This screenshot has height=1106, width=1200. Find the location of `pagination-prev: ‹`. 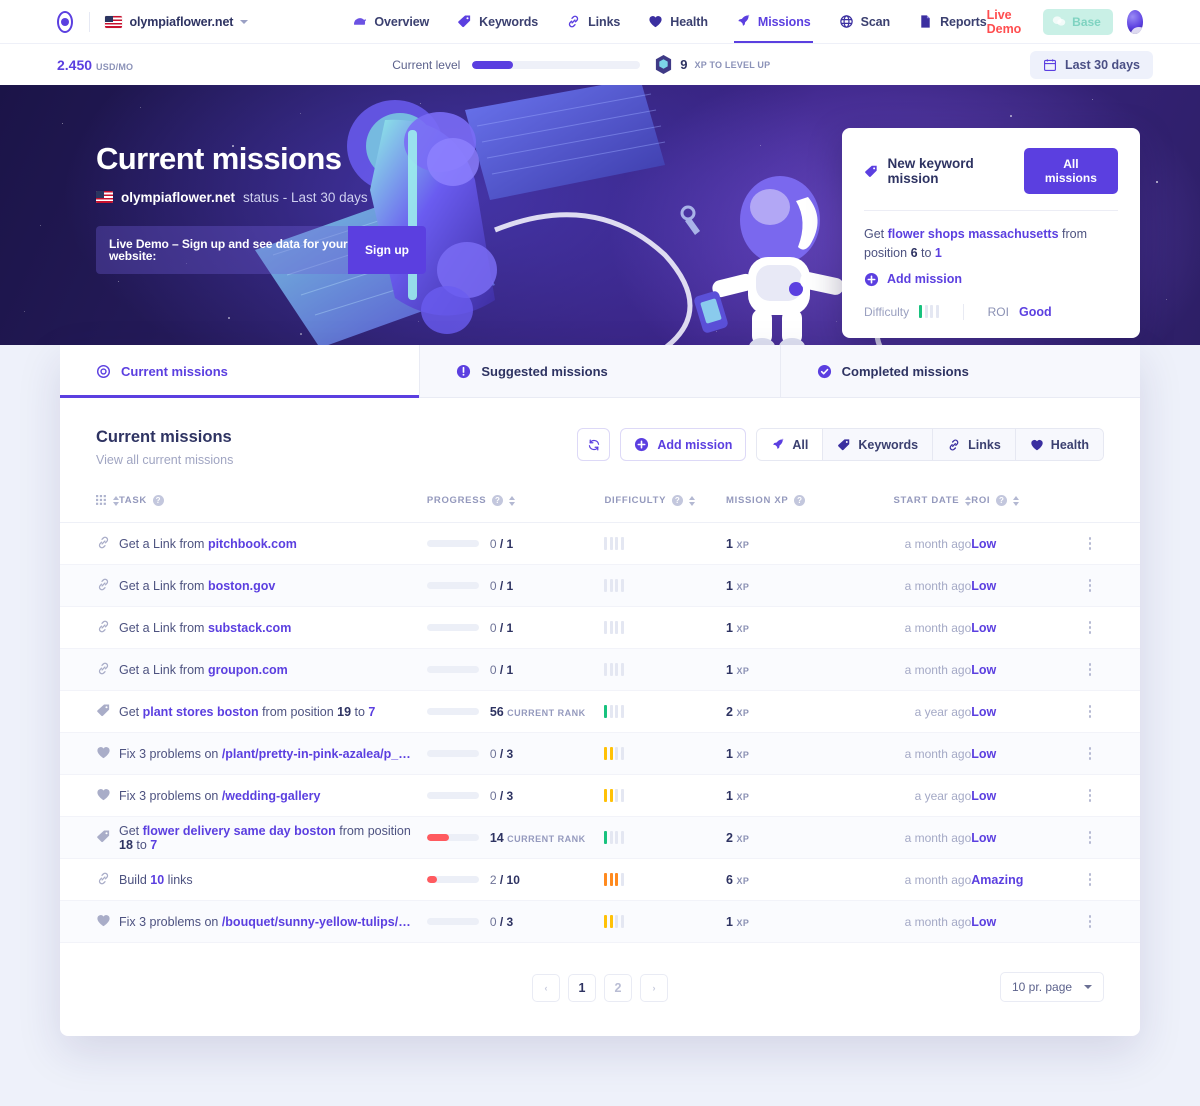

pagination-prev: ‹ is located at coordinates (546, 988).